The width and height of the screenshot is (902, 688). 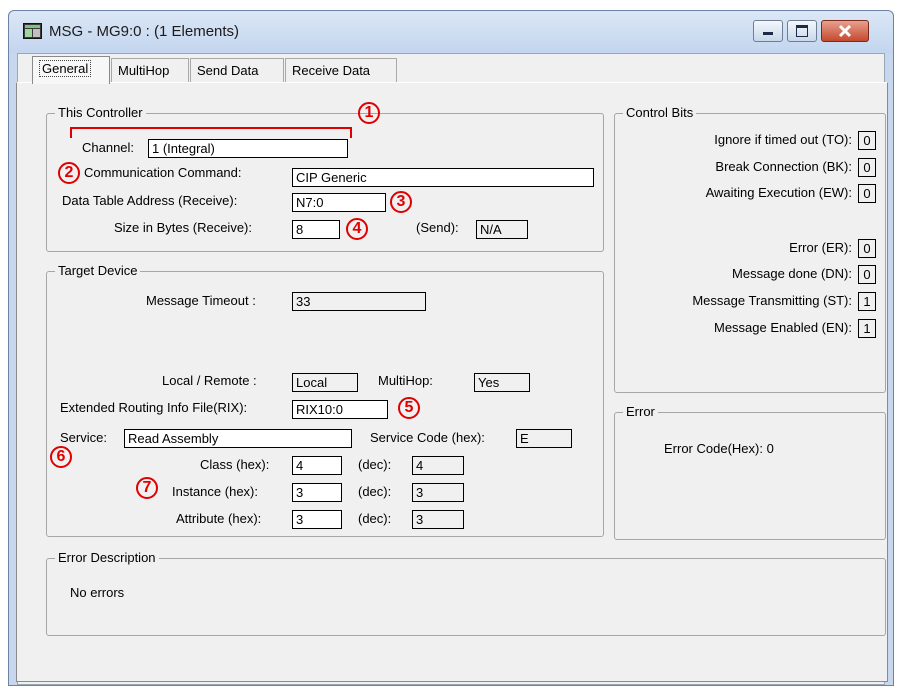 What do you see at coordinates (65, 68) in the screenshot?
I see `tab-general-label: General` at bounding box center [65, 68].